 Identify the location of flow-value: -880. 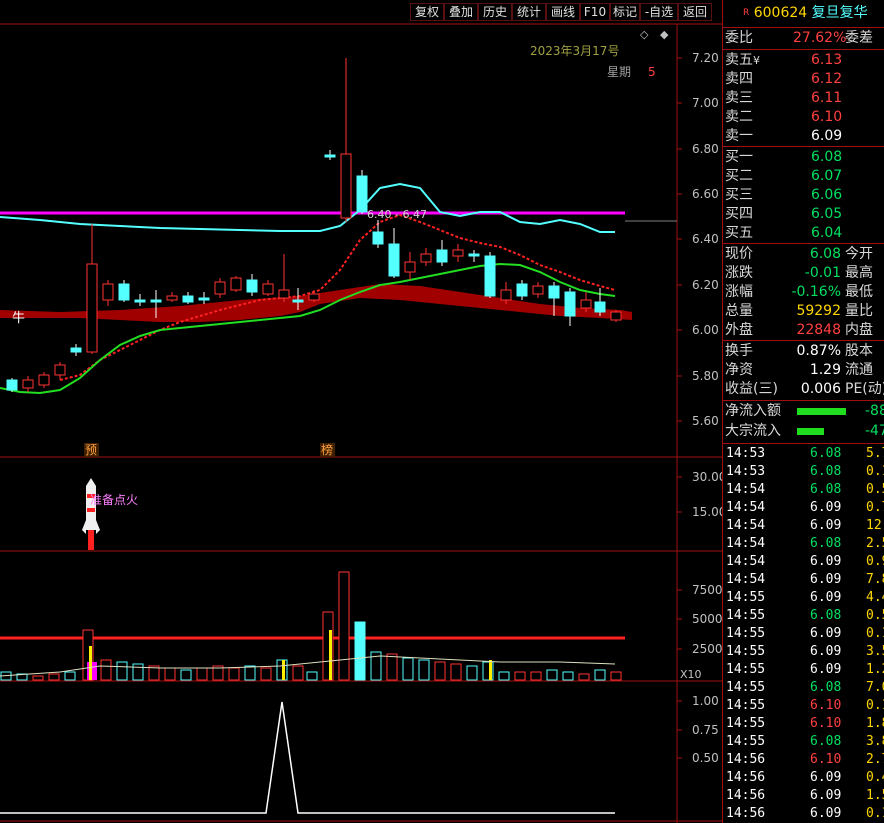
(874, 411).